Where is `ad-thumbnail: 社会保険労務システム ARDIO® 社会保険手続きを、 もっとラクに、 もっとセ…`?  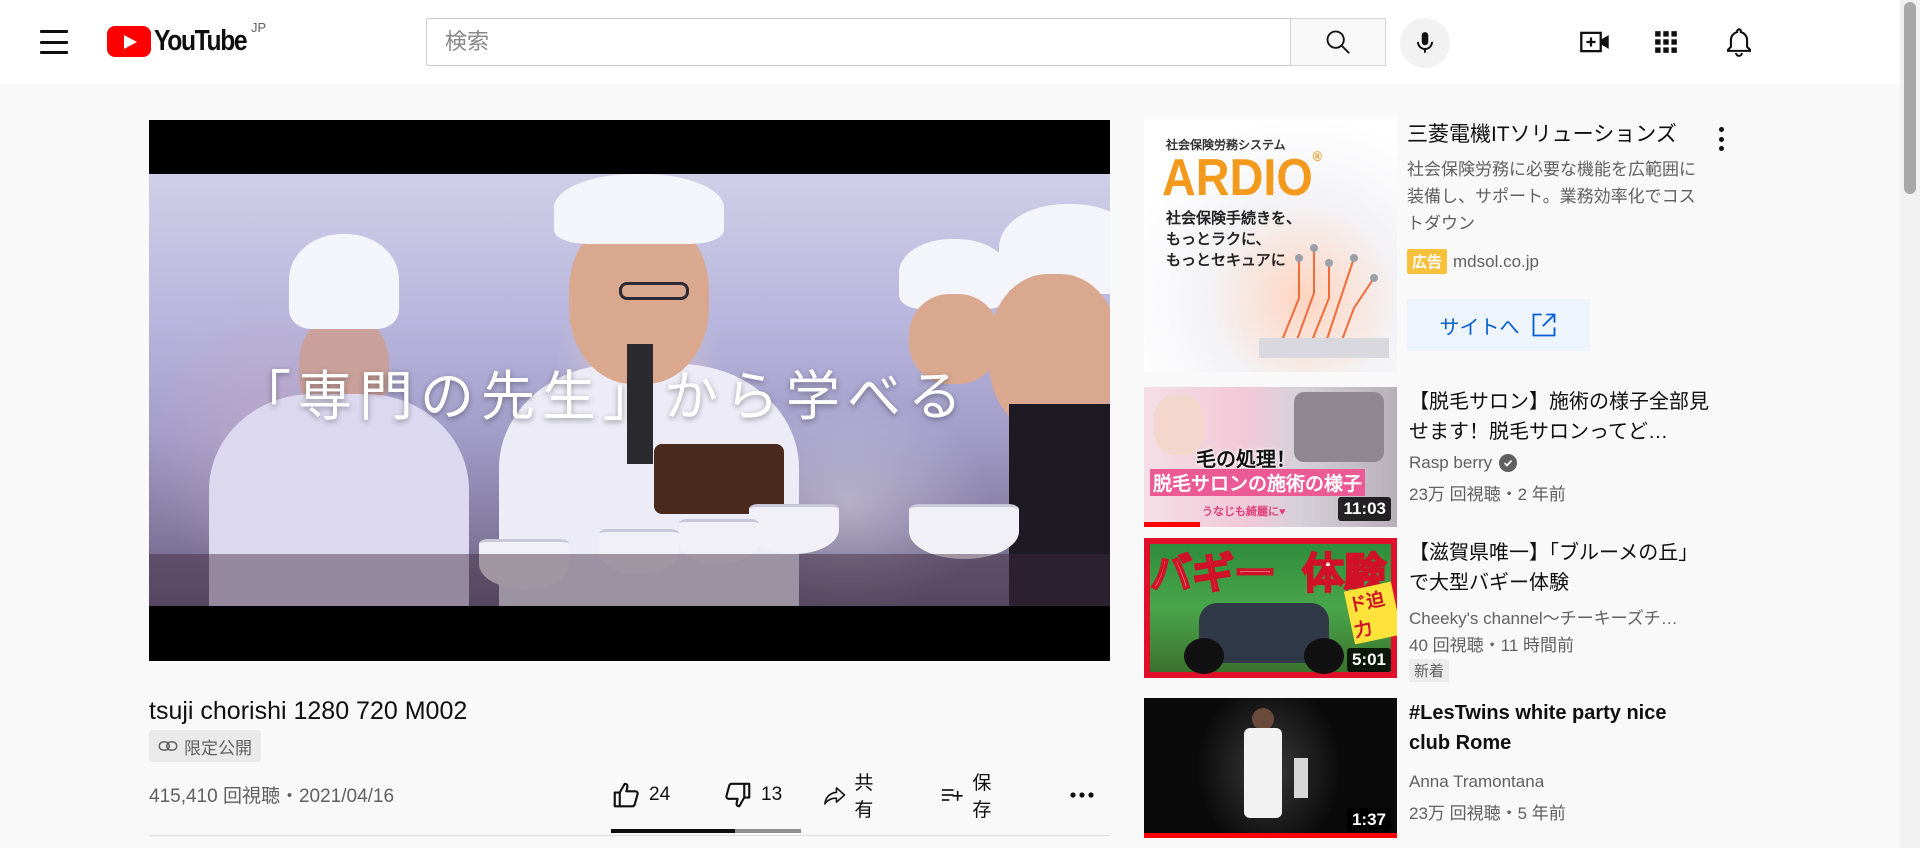
ad-thumbnail: 社会保険労務システム ARDIO® 社会保険手続きを、 もっとラクに、 もっとセ… is located at coordinates (1270, 245).